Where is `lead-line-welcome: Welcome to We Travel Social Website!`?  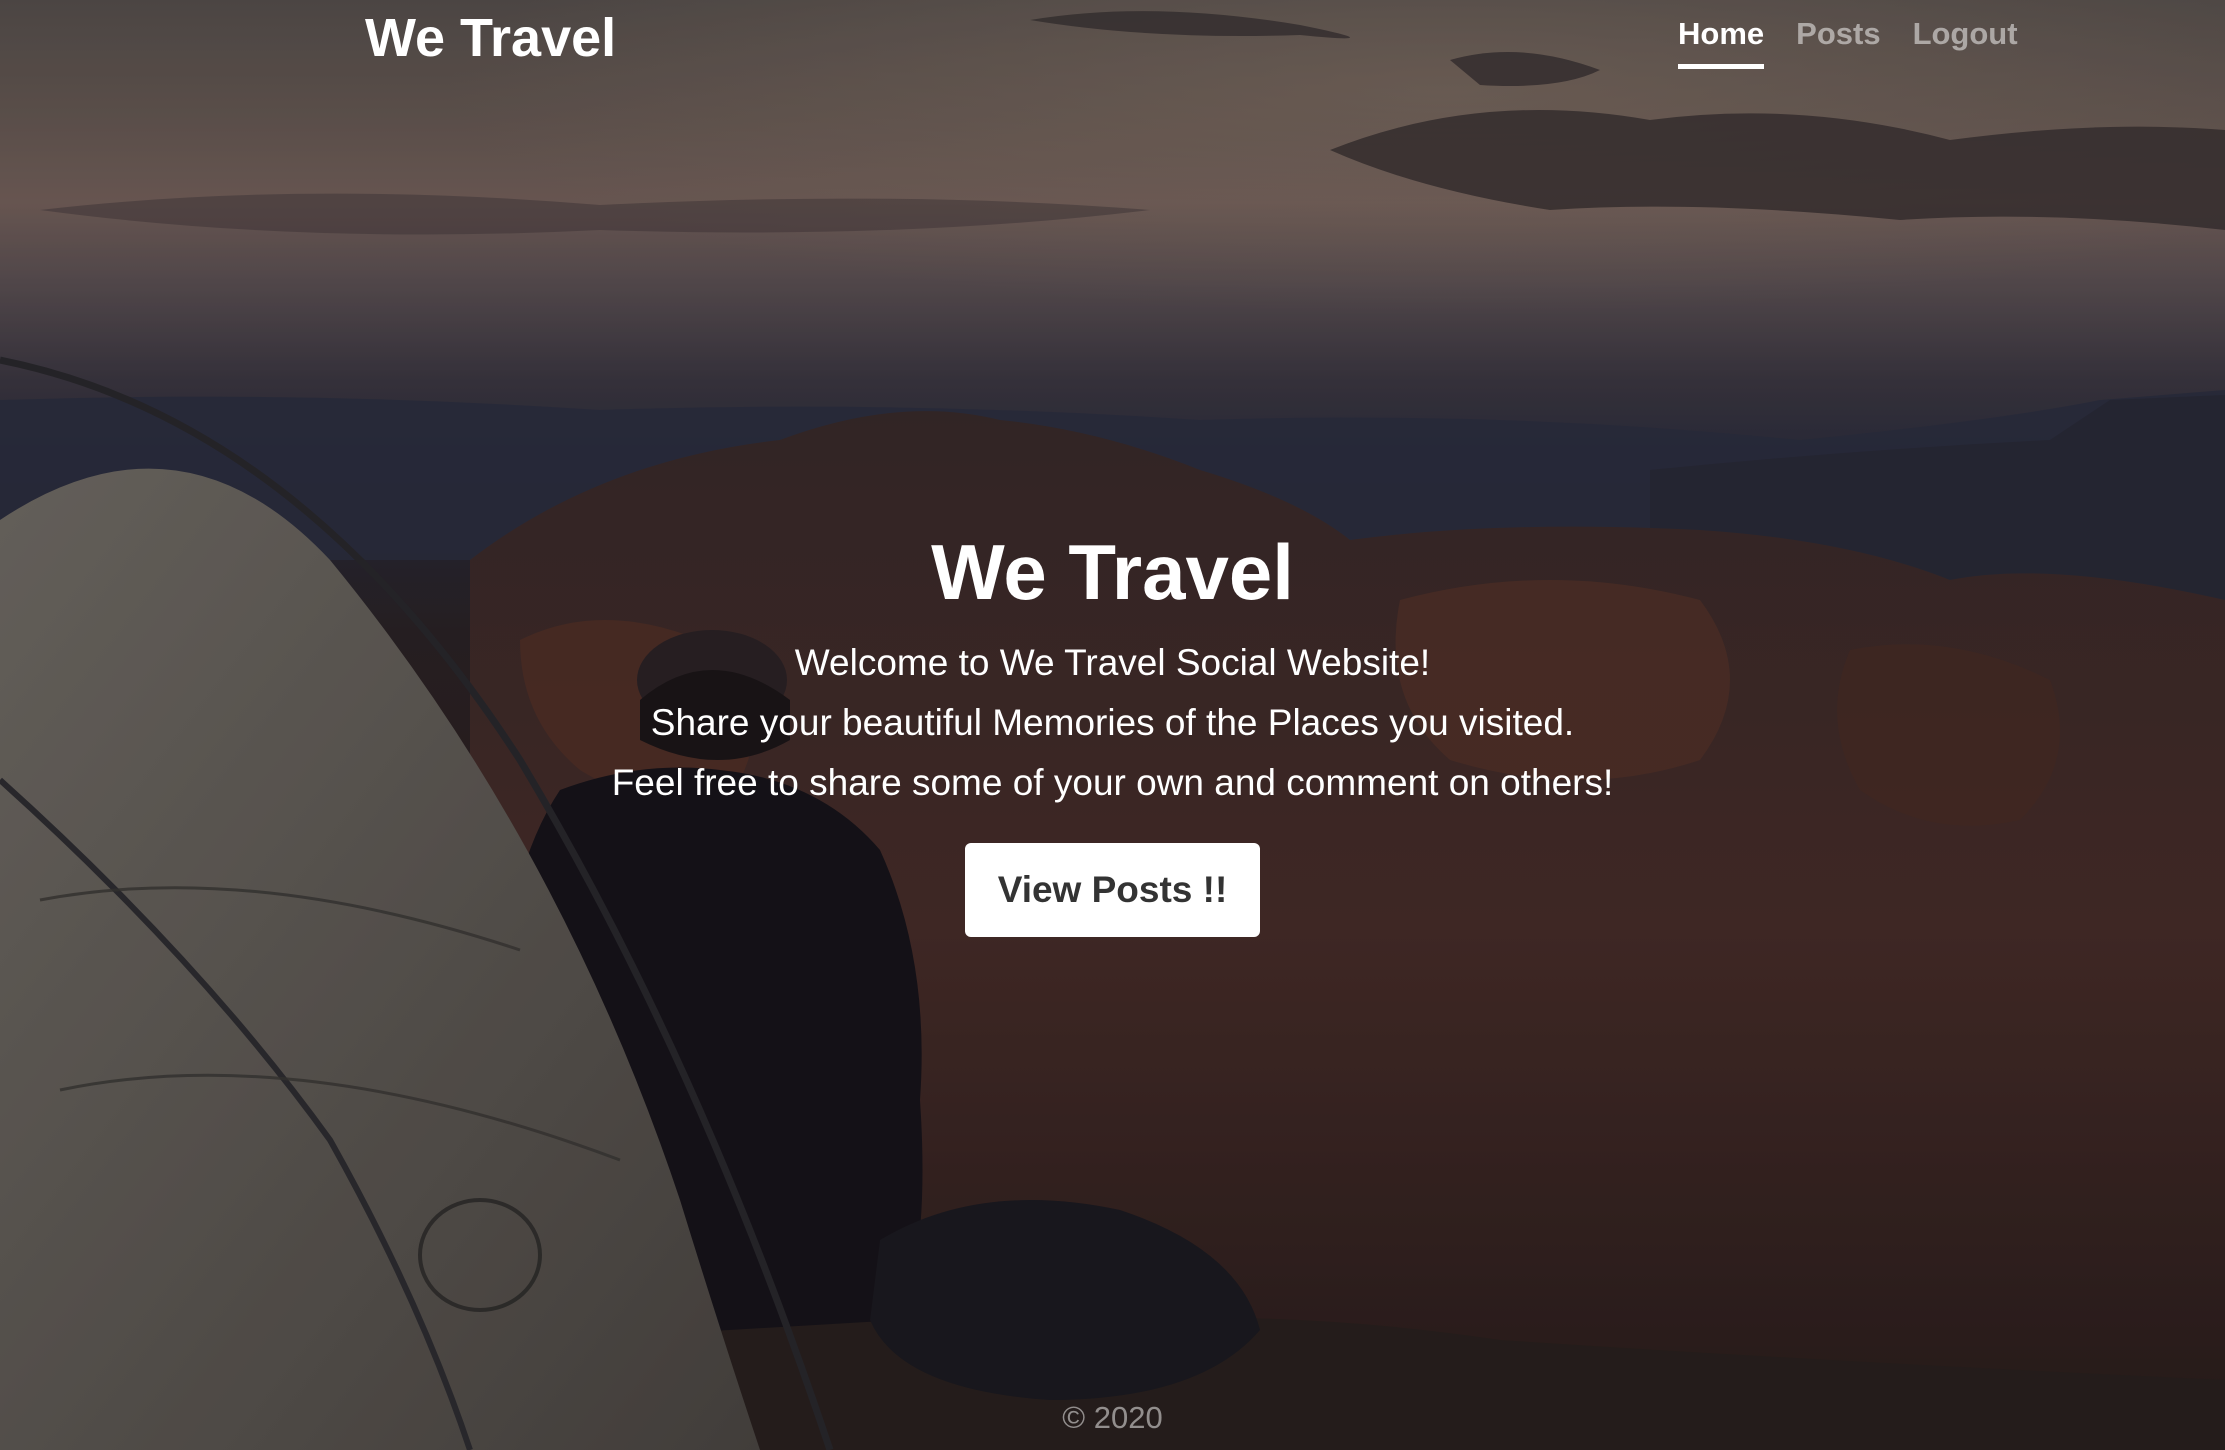 lead-line-welcome: Welcome to We Travel Social Website! is located at coordinates (1112, 662).